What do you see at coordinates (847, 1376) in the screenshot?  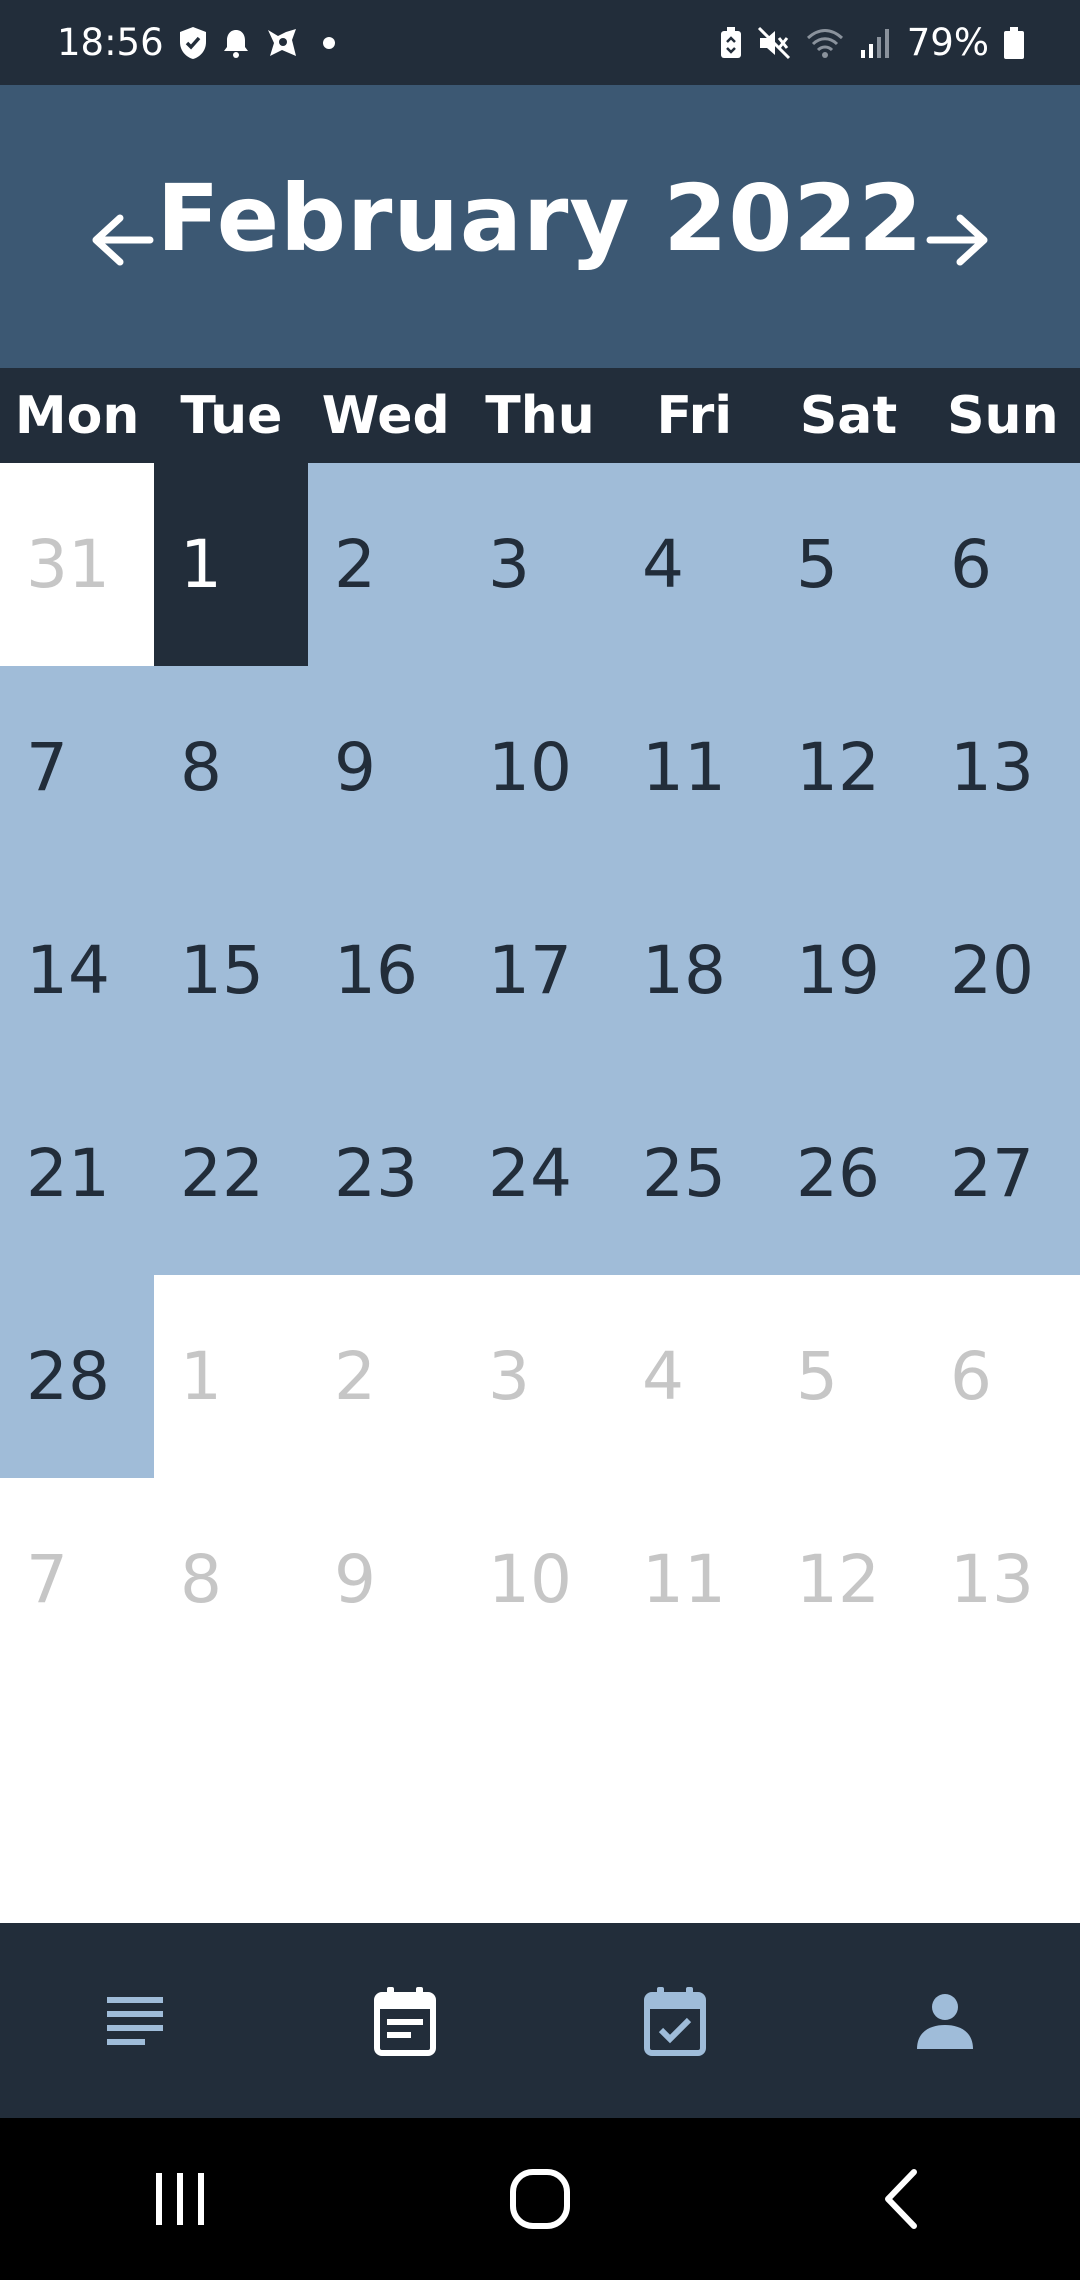 I see `calendar-day-outside-month: 5` at bounding box center [847, 1376].